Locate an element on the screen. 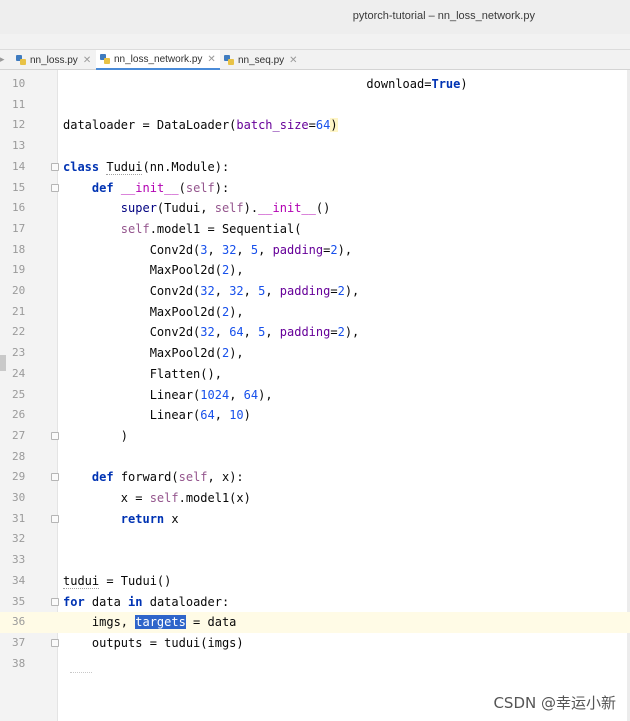 This screenshot has height=721, width=630. watermark: CSDN @幸运小新 is located at coordinates (554, 703).